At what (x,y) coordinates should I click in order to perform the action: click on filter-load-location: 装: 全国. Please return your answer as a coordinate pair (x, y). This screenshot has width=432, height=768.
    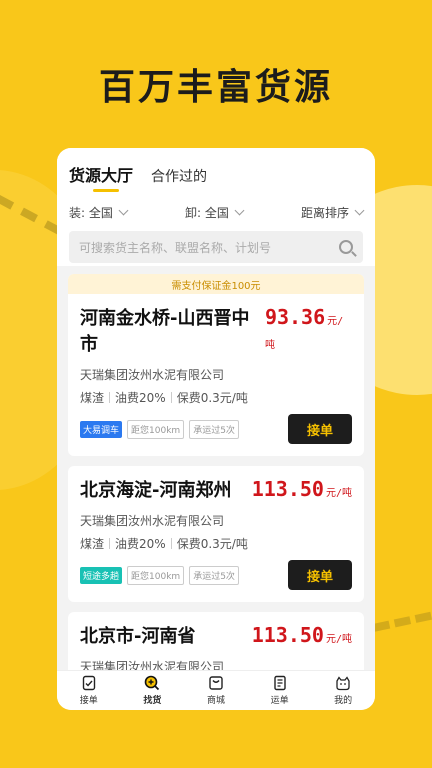
    Looking at the image, I should click on (99, 212).